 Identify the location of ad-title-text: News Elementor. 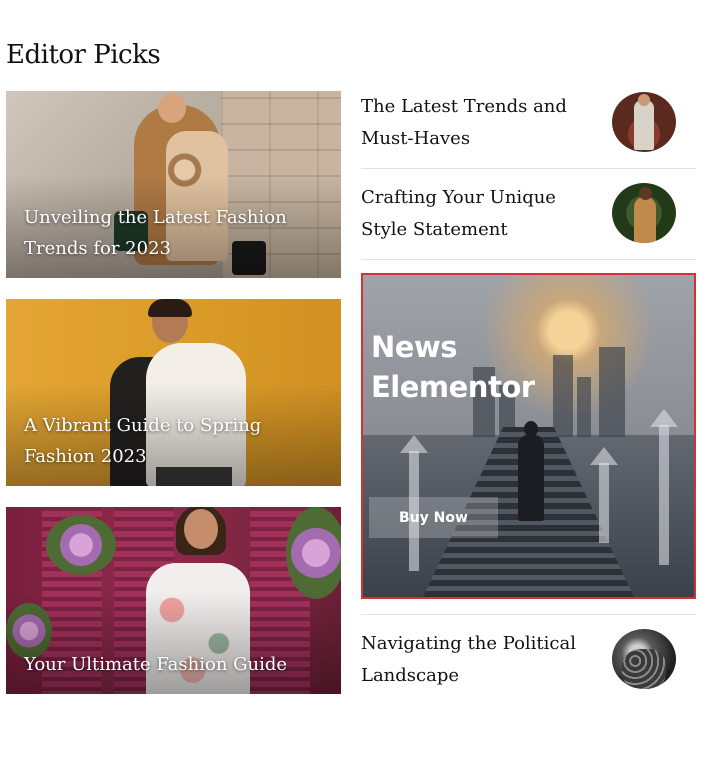
(453, 367).